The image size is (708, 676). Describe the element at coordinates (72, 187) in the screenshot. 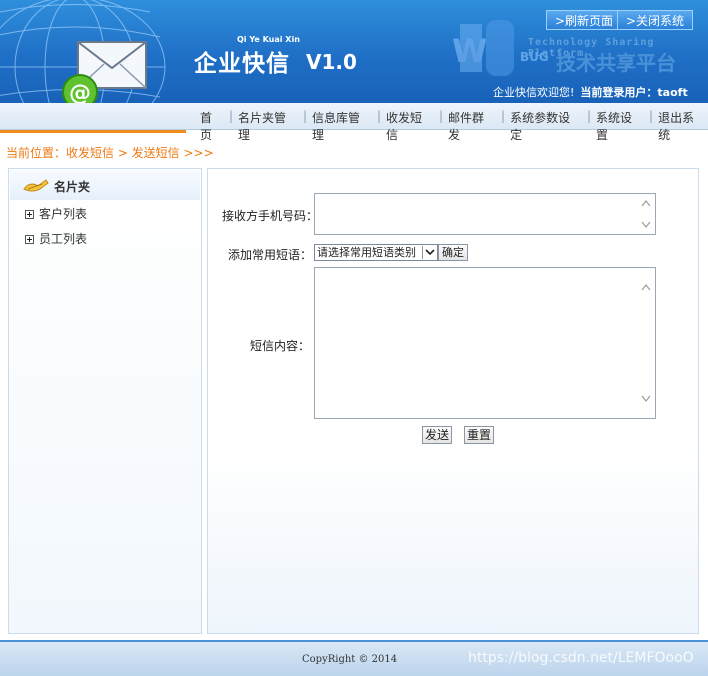

I see `sidebar-title: 名片夹` at that location.